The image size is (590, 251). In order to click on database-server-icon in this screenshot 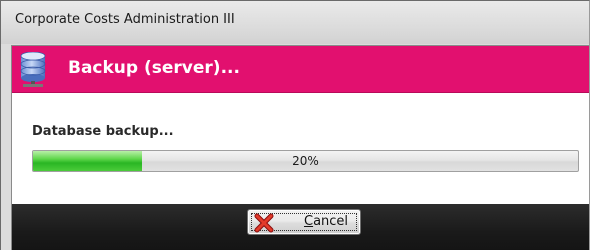, I will do `click(33, 69)`.